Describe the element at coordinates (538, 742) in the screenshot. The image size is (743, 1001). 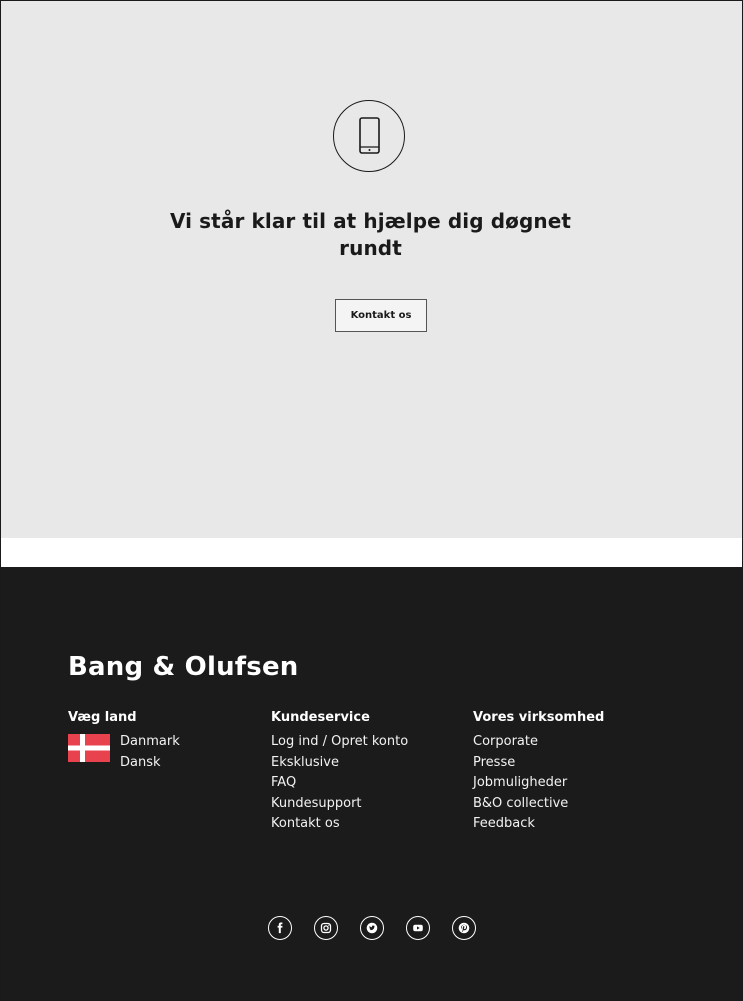
I see `link-corporate: Corporate` at that location.